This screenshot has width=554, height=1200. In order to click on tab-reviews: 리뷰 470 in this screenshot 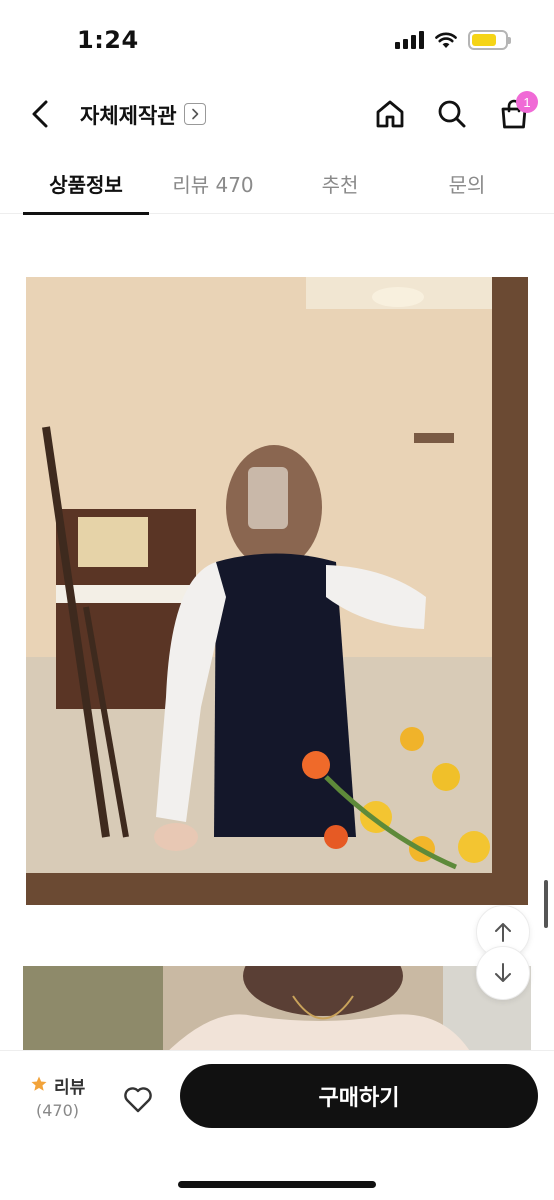, I will do `click(213, 183)`.